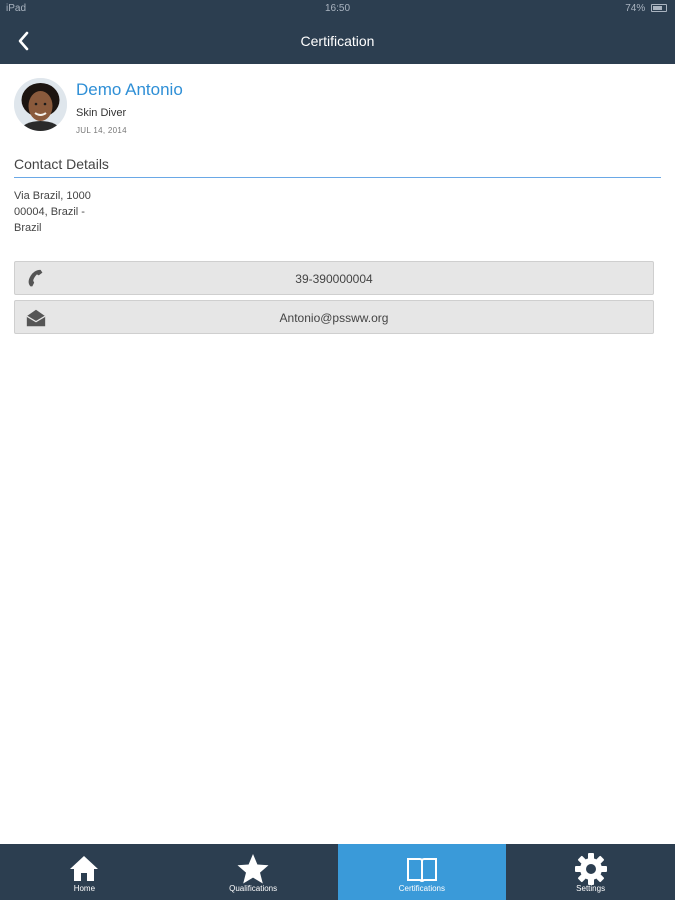  Describe the element at coordinates (40, 104) in the screenshot. I see `avatar` at that location.